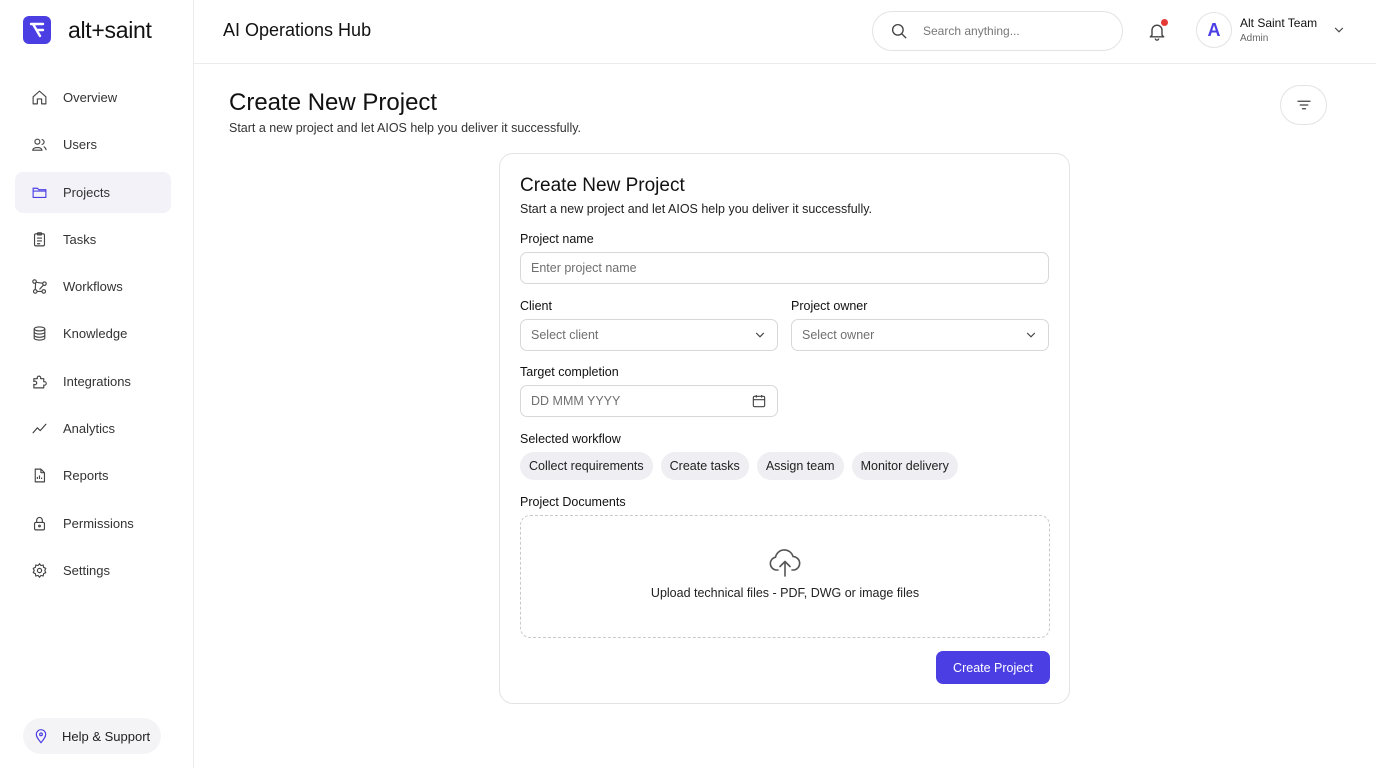 The height and width of the screenshot is (768, 1376). Describe the element at coordinates (39, 334) in the screenshot. I see `database-icon` at that location.